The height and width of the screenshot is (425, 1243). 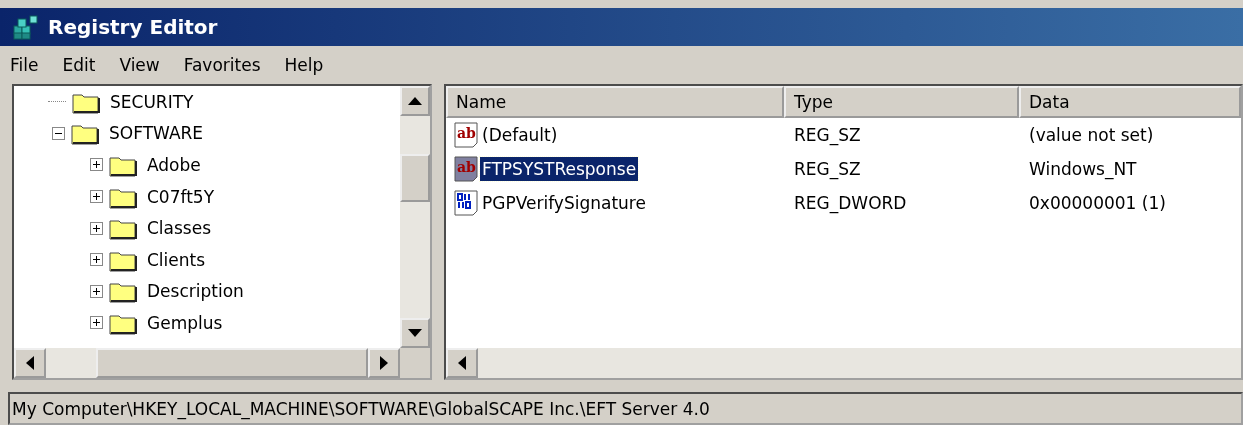 What do you see at coordinates (24, 65) in the screenshot?
I see `menu-item: File` at bounding box center [24, 65].